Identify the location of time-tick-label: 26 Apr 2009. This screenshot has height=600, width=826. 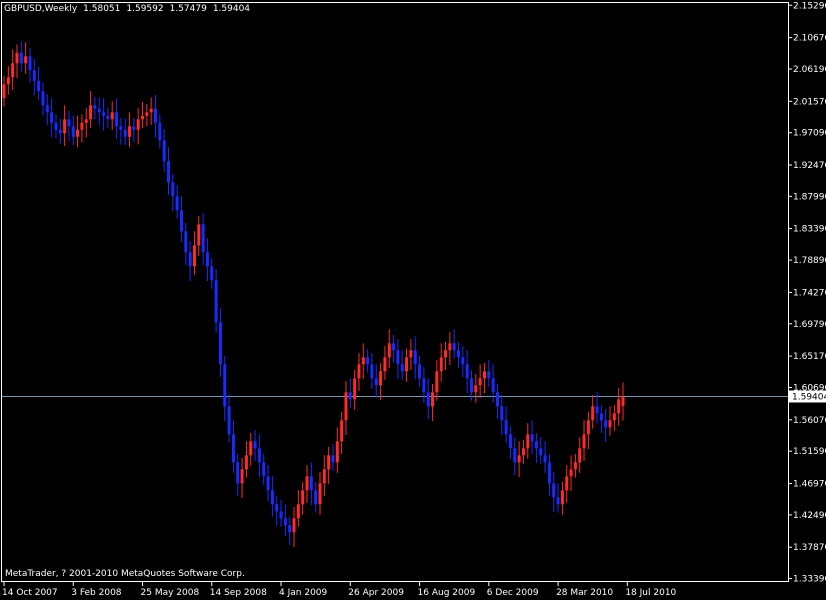
(376, 593).